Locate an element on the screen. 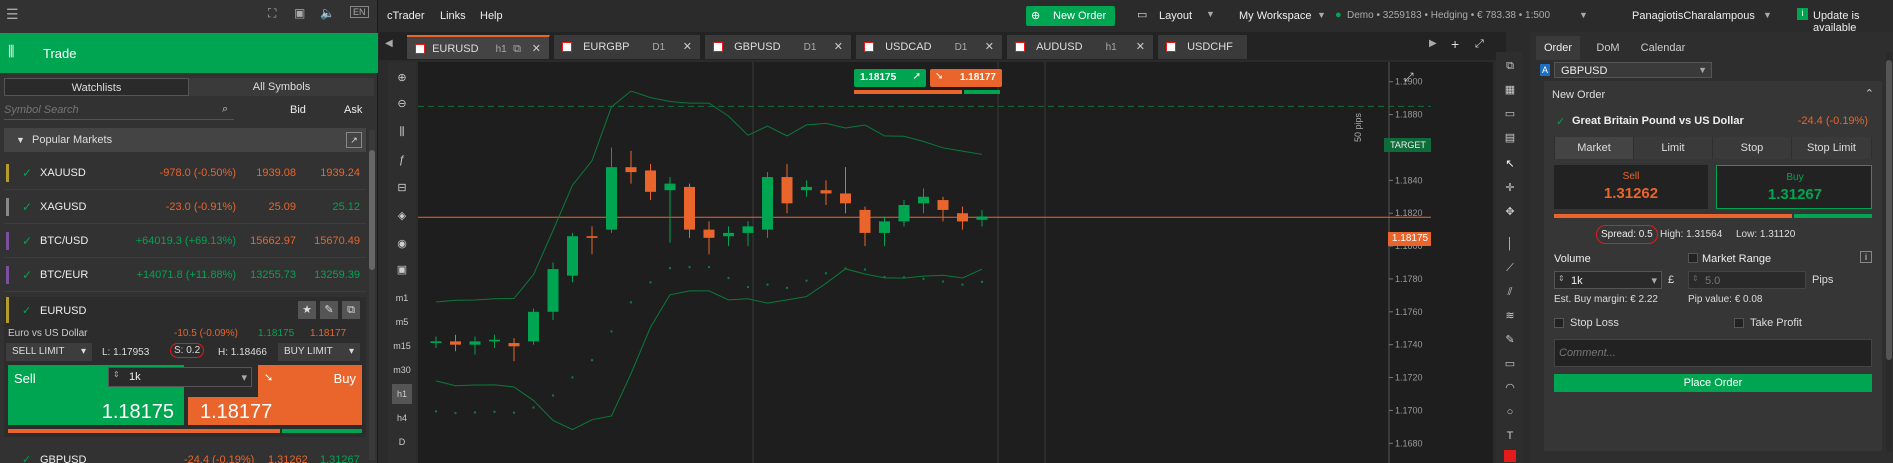 The image size is (1893, 463). ask-price: 13259.39 is located at coordinates (337, 275).